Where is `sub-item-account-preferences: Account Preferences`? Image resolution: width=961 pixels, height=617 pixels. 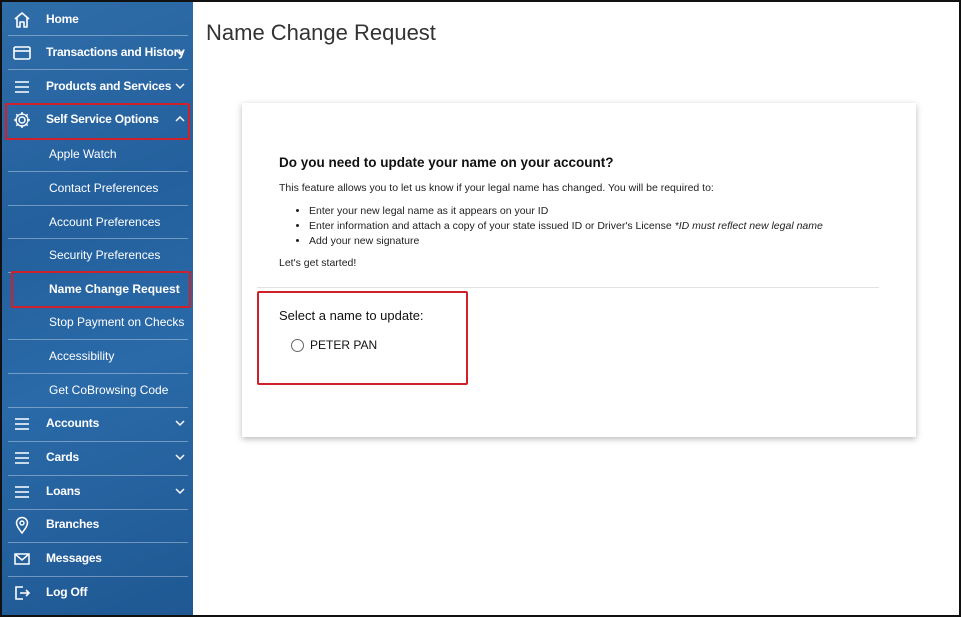 sub-item-account-preferences: Account Preferences is located at coordinates (98, 222).